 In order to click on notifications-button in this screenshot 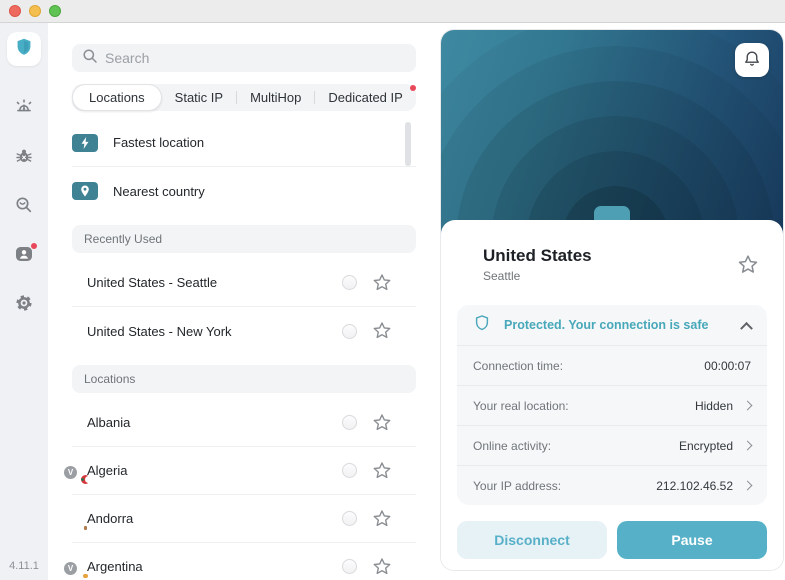, I will do `click(752, 60)`.